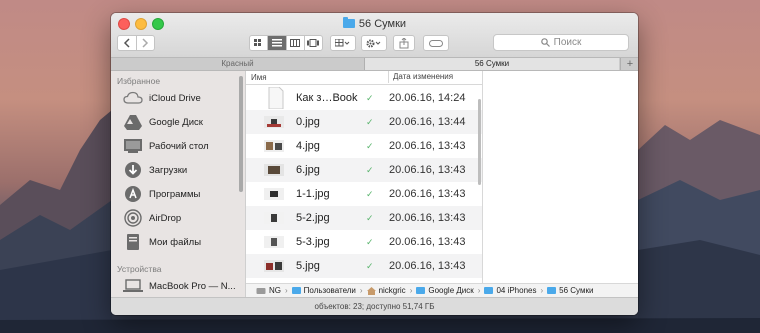 This screenshot has width=760, height=333. I want to click on list-view-icon, so click(276, 43).